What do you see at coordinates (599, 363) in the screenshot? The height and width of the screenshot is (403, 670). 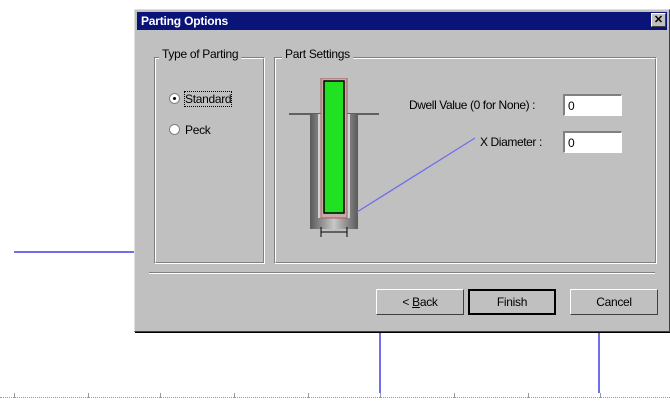 I see `background-vertical-line-right` at bounding box center [599, 363].